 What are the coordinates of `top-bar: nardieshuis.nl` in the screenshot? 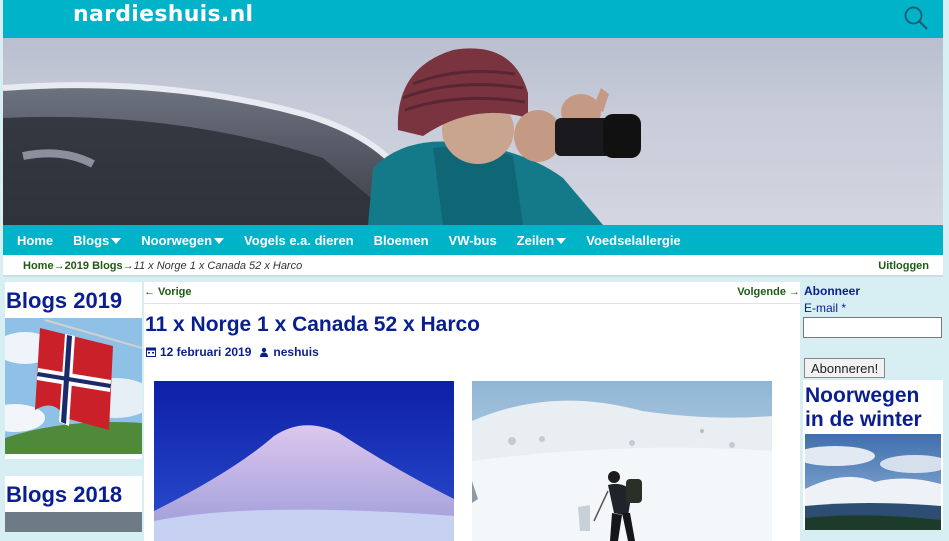 It's located at (473, 19).